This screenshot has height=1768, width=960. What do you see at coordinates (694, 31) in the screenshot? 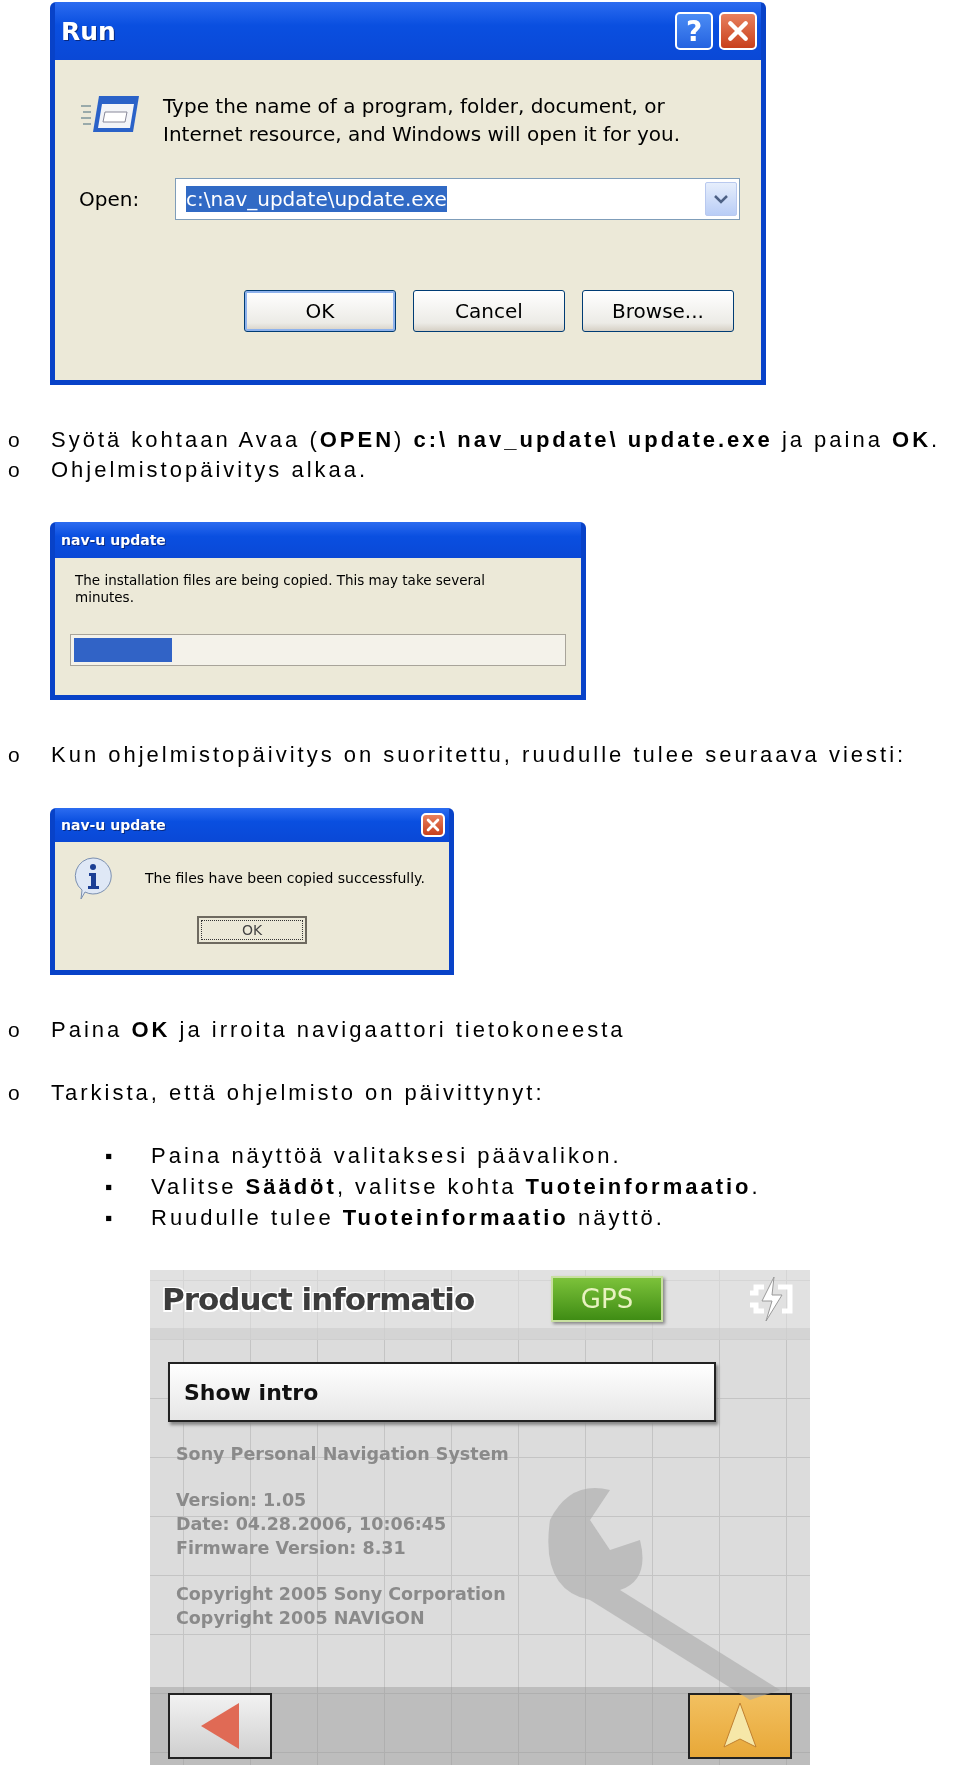
I see `help-button: ?` at bounding box center [694, 31].